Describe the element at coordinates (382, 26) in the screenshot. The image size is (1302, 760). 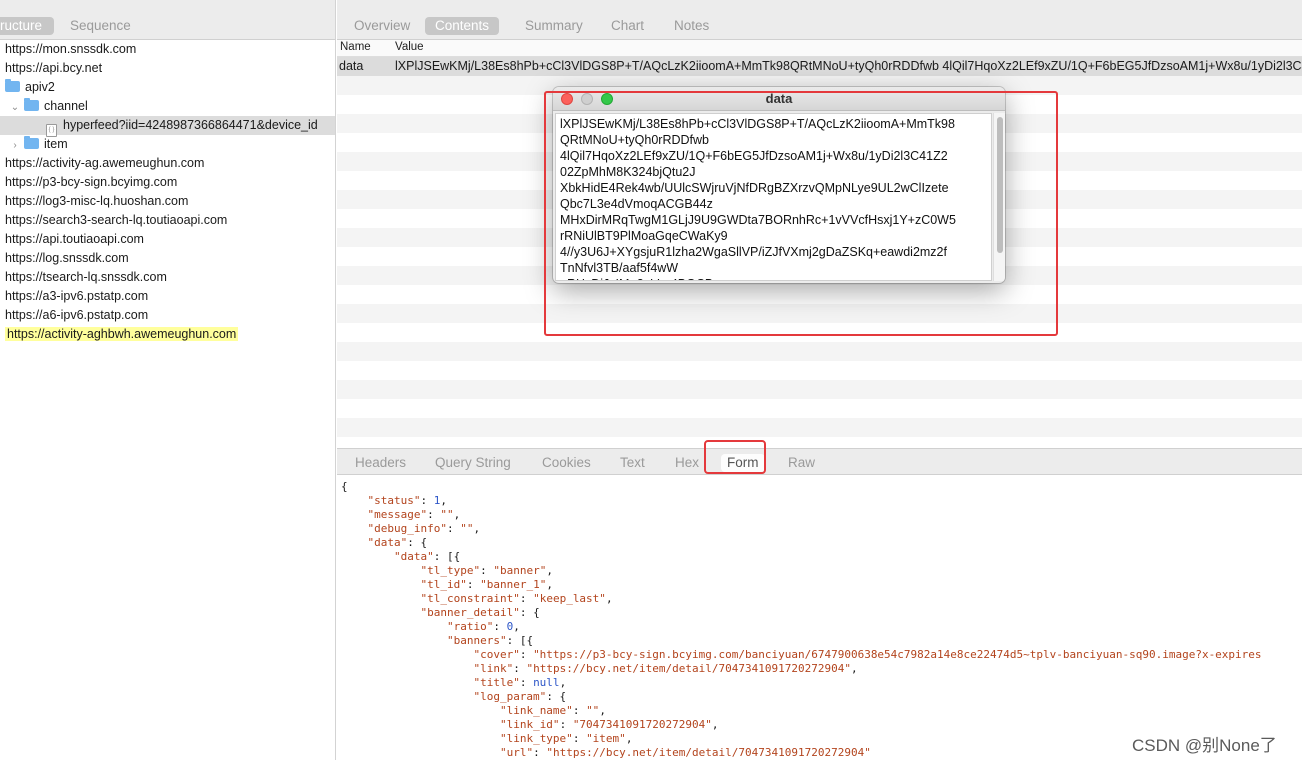
I see `tab-overview: Overview` at that location.